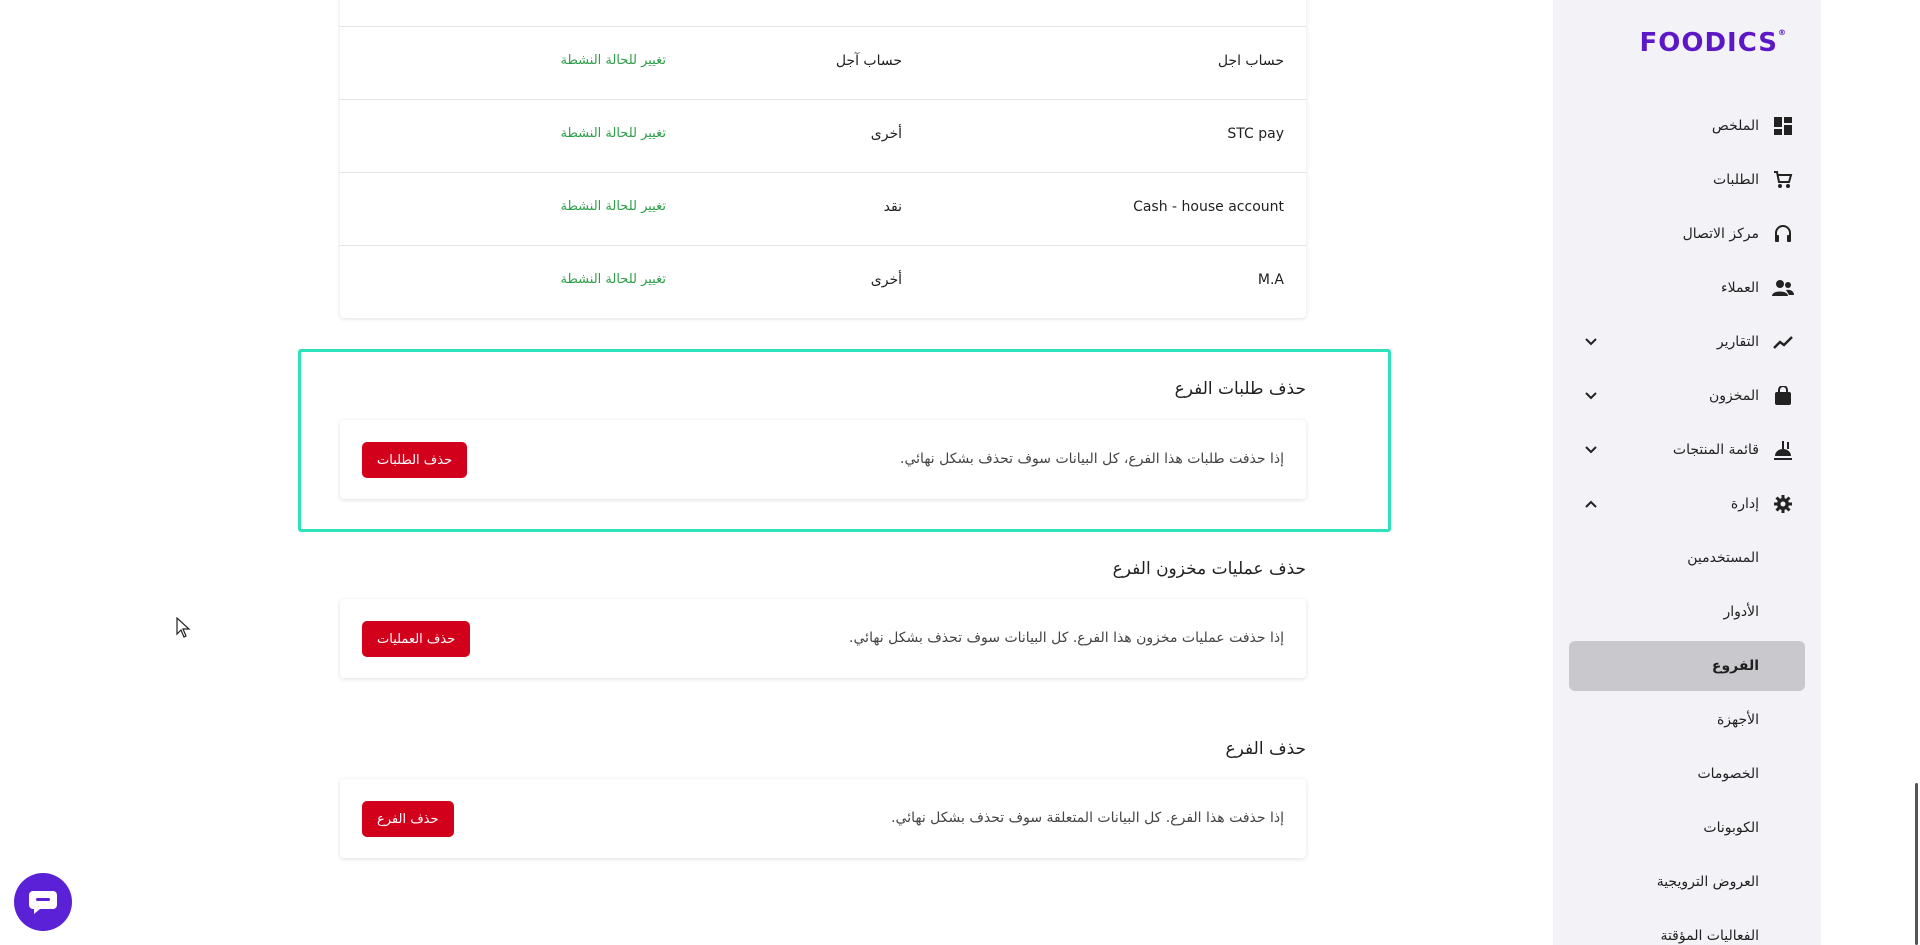 The image size is (1920, 945). What do you see at coordinates (1728, 774) in the screenshot?
I see `sidebar-item-label: الخصومات` at bounding box center [1728, 774].